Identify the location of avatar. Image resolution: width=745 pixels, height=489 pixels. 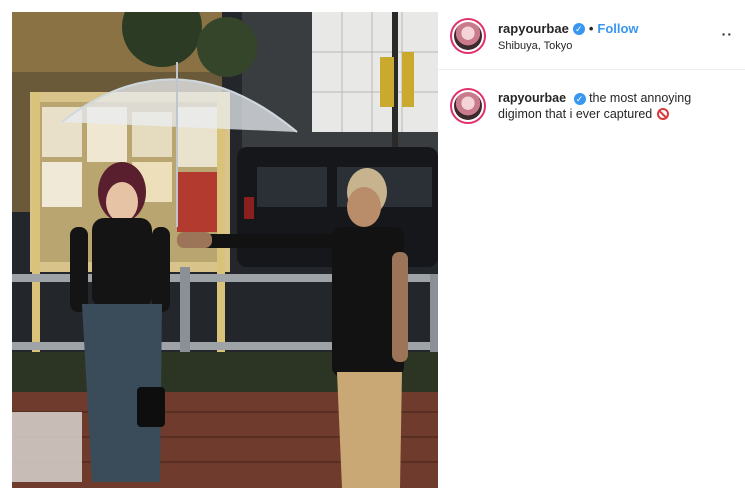
(468, 36).